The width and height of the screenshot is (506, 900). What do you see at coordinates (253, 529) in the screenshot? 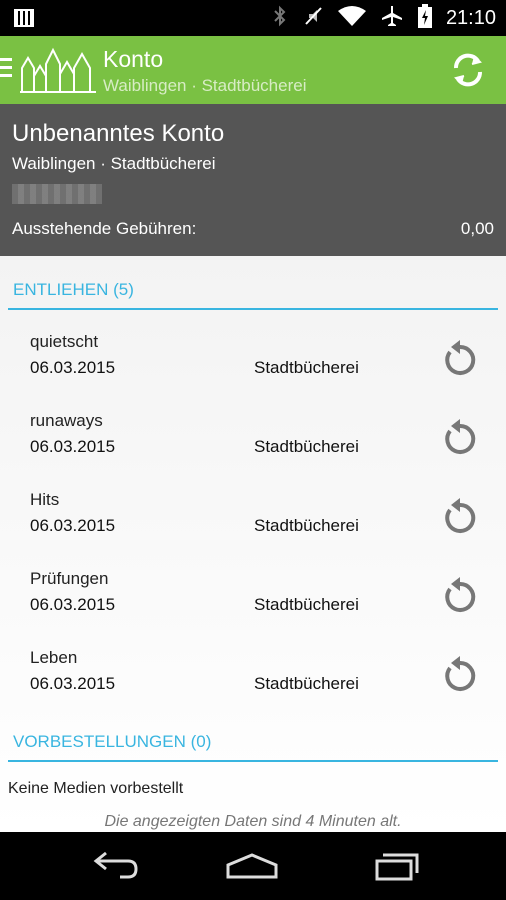
I see `list-item: Hits 06.03.2015 Stadtbücherei` at bounding box center [253, 529].